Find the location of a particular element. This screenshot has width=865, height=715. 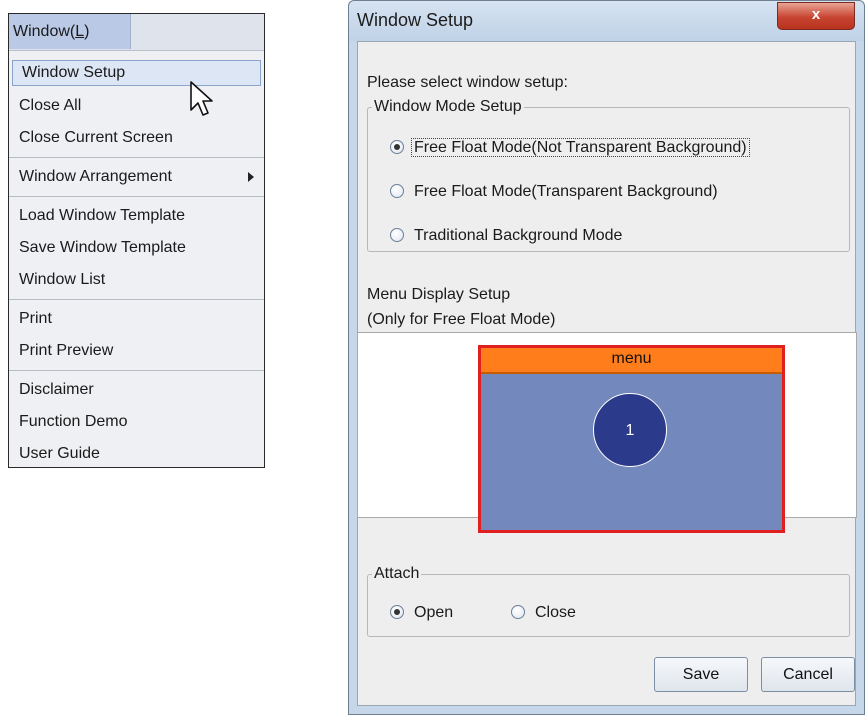

dialog-close-button: x is located at coordinates (816, 16).